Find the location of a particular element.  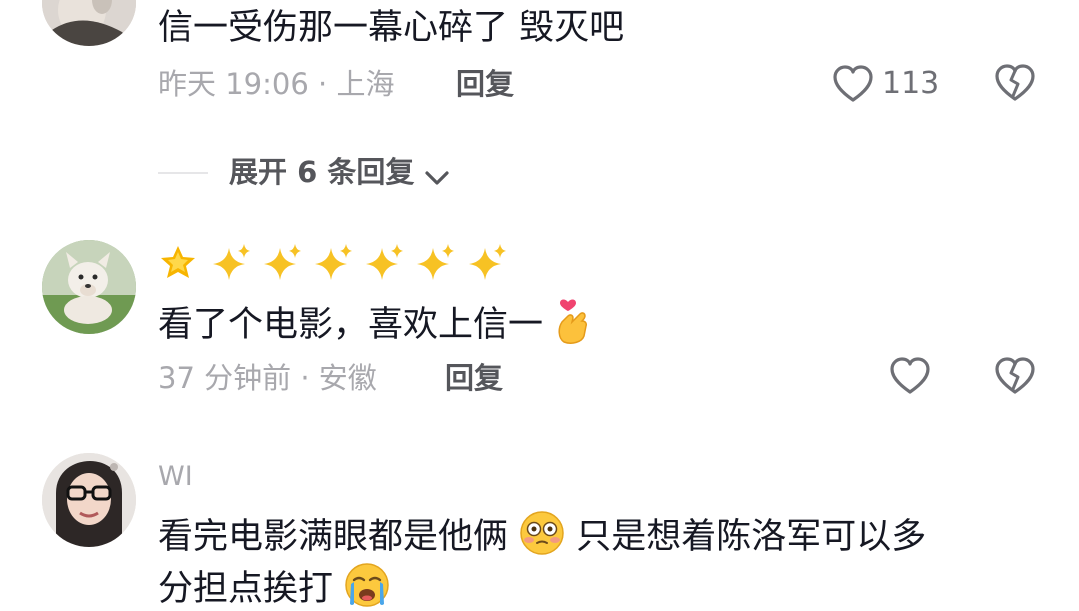

flushed-face-icon is located at coordinates (542, 533).